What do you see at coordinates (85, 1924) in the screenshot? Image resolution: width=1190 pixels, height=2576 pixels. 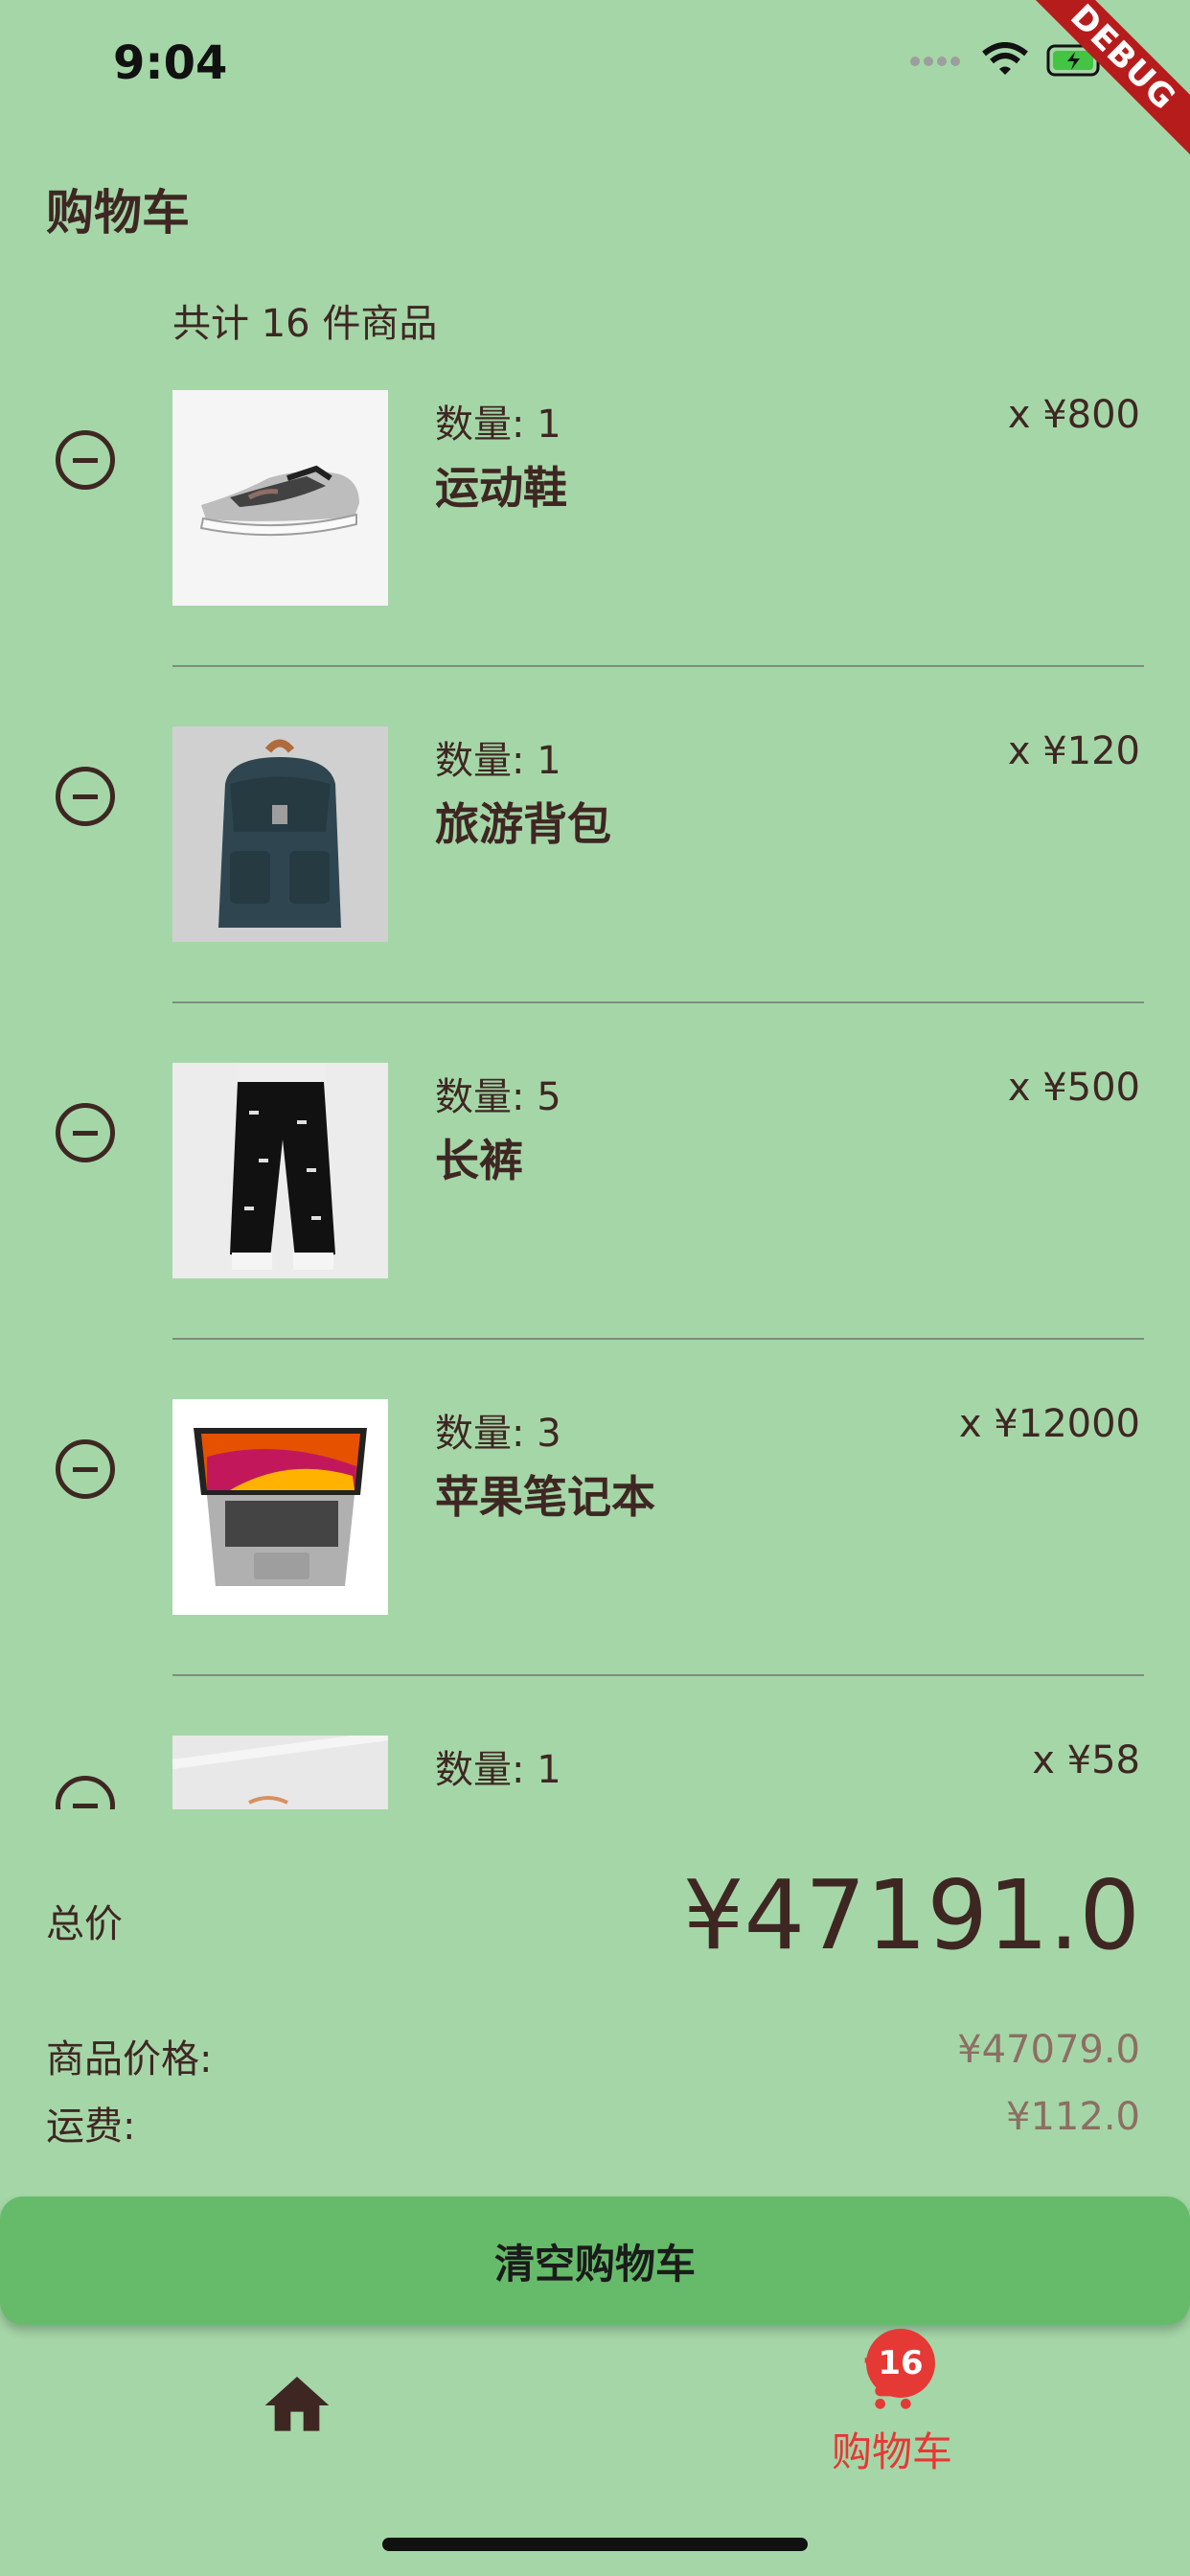 I see `total-label: 总价` at bounding box center [85, 1924].